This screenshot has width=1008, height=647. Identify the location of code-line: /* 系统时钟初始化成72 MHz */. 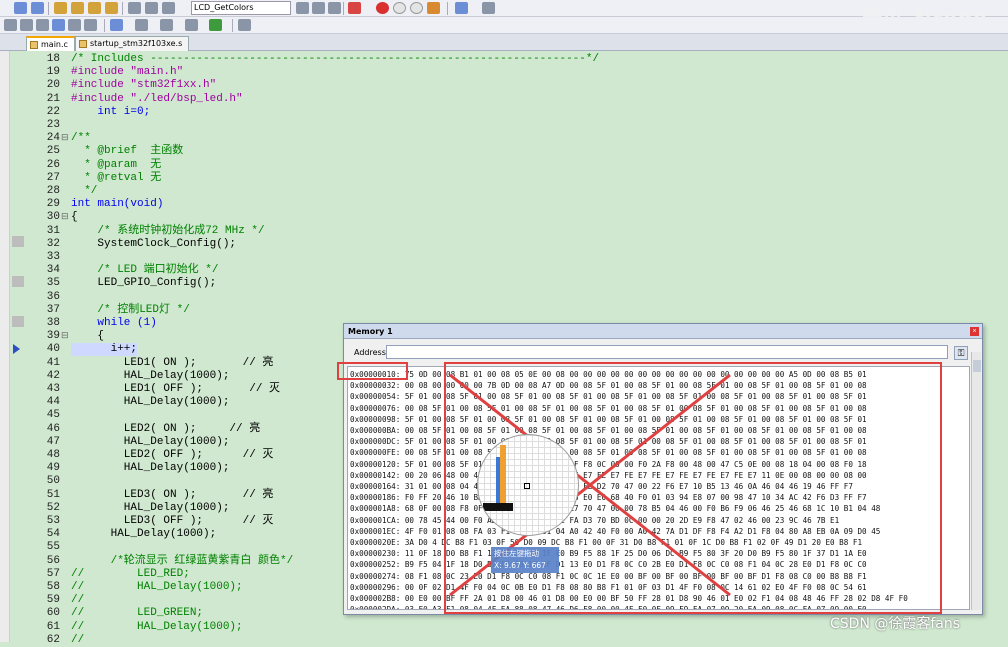
(167, 231).